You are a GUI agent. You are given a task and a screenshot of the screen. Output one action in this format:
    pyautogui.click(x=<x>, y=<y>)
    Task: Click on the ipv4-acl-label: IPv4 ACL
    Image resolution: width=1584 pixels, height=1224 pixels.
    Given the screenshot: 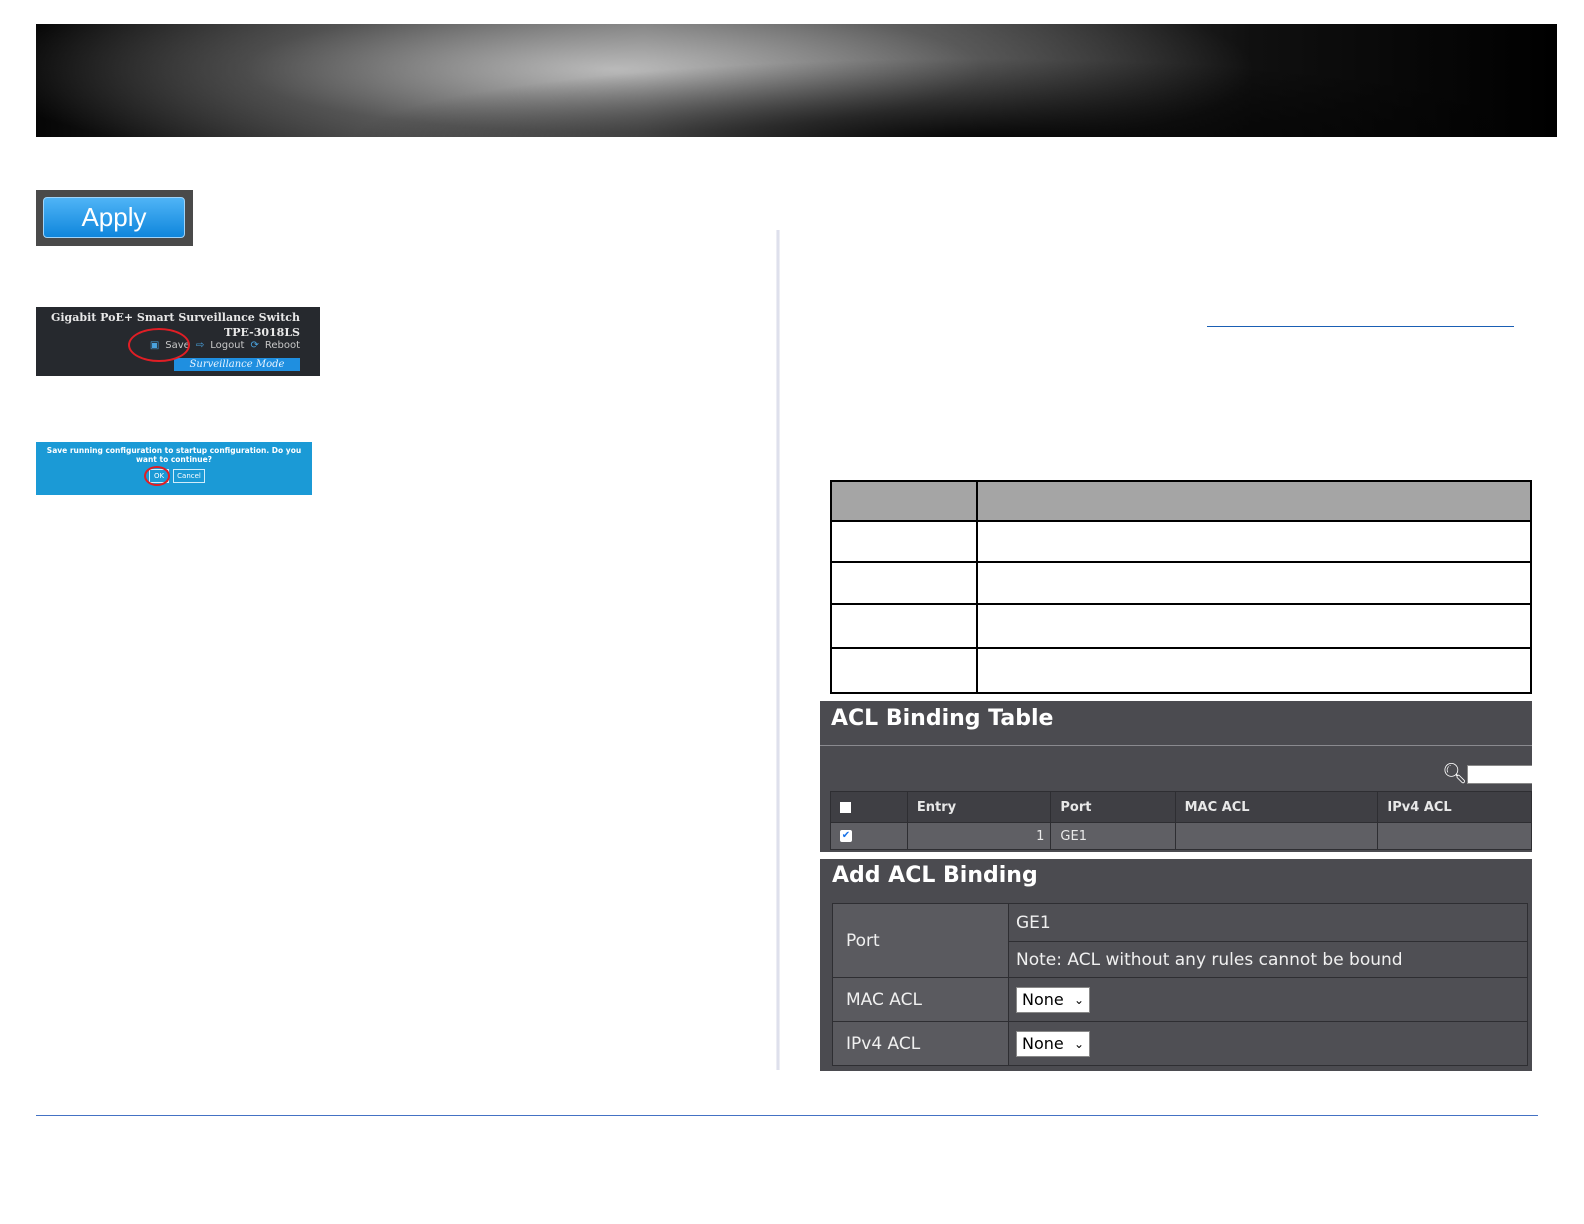 What is the action you would take?
    pyautogui.click(x=920, y=1043)
    